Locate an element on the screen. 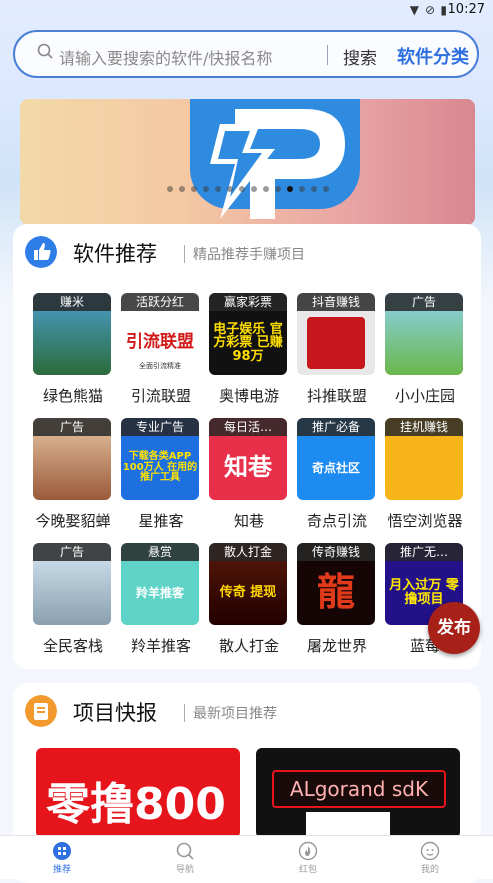 The image size is (493, 883). app-name: 今晚娶貂蝉 is located at coordinates (73, 521).